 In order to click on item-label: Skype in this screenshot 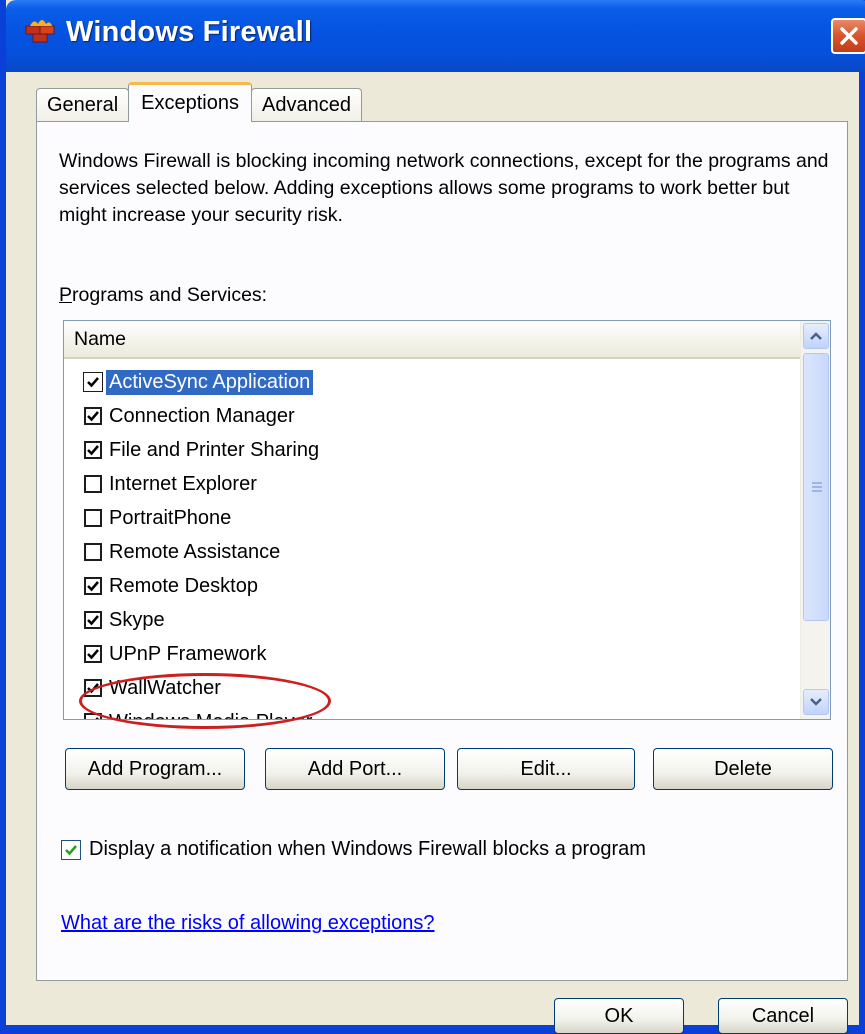, I will do `click(137, 619)`.